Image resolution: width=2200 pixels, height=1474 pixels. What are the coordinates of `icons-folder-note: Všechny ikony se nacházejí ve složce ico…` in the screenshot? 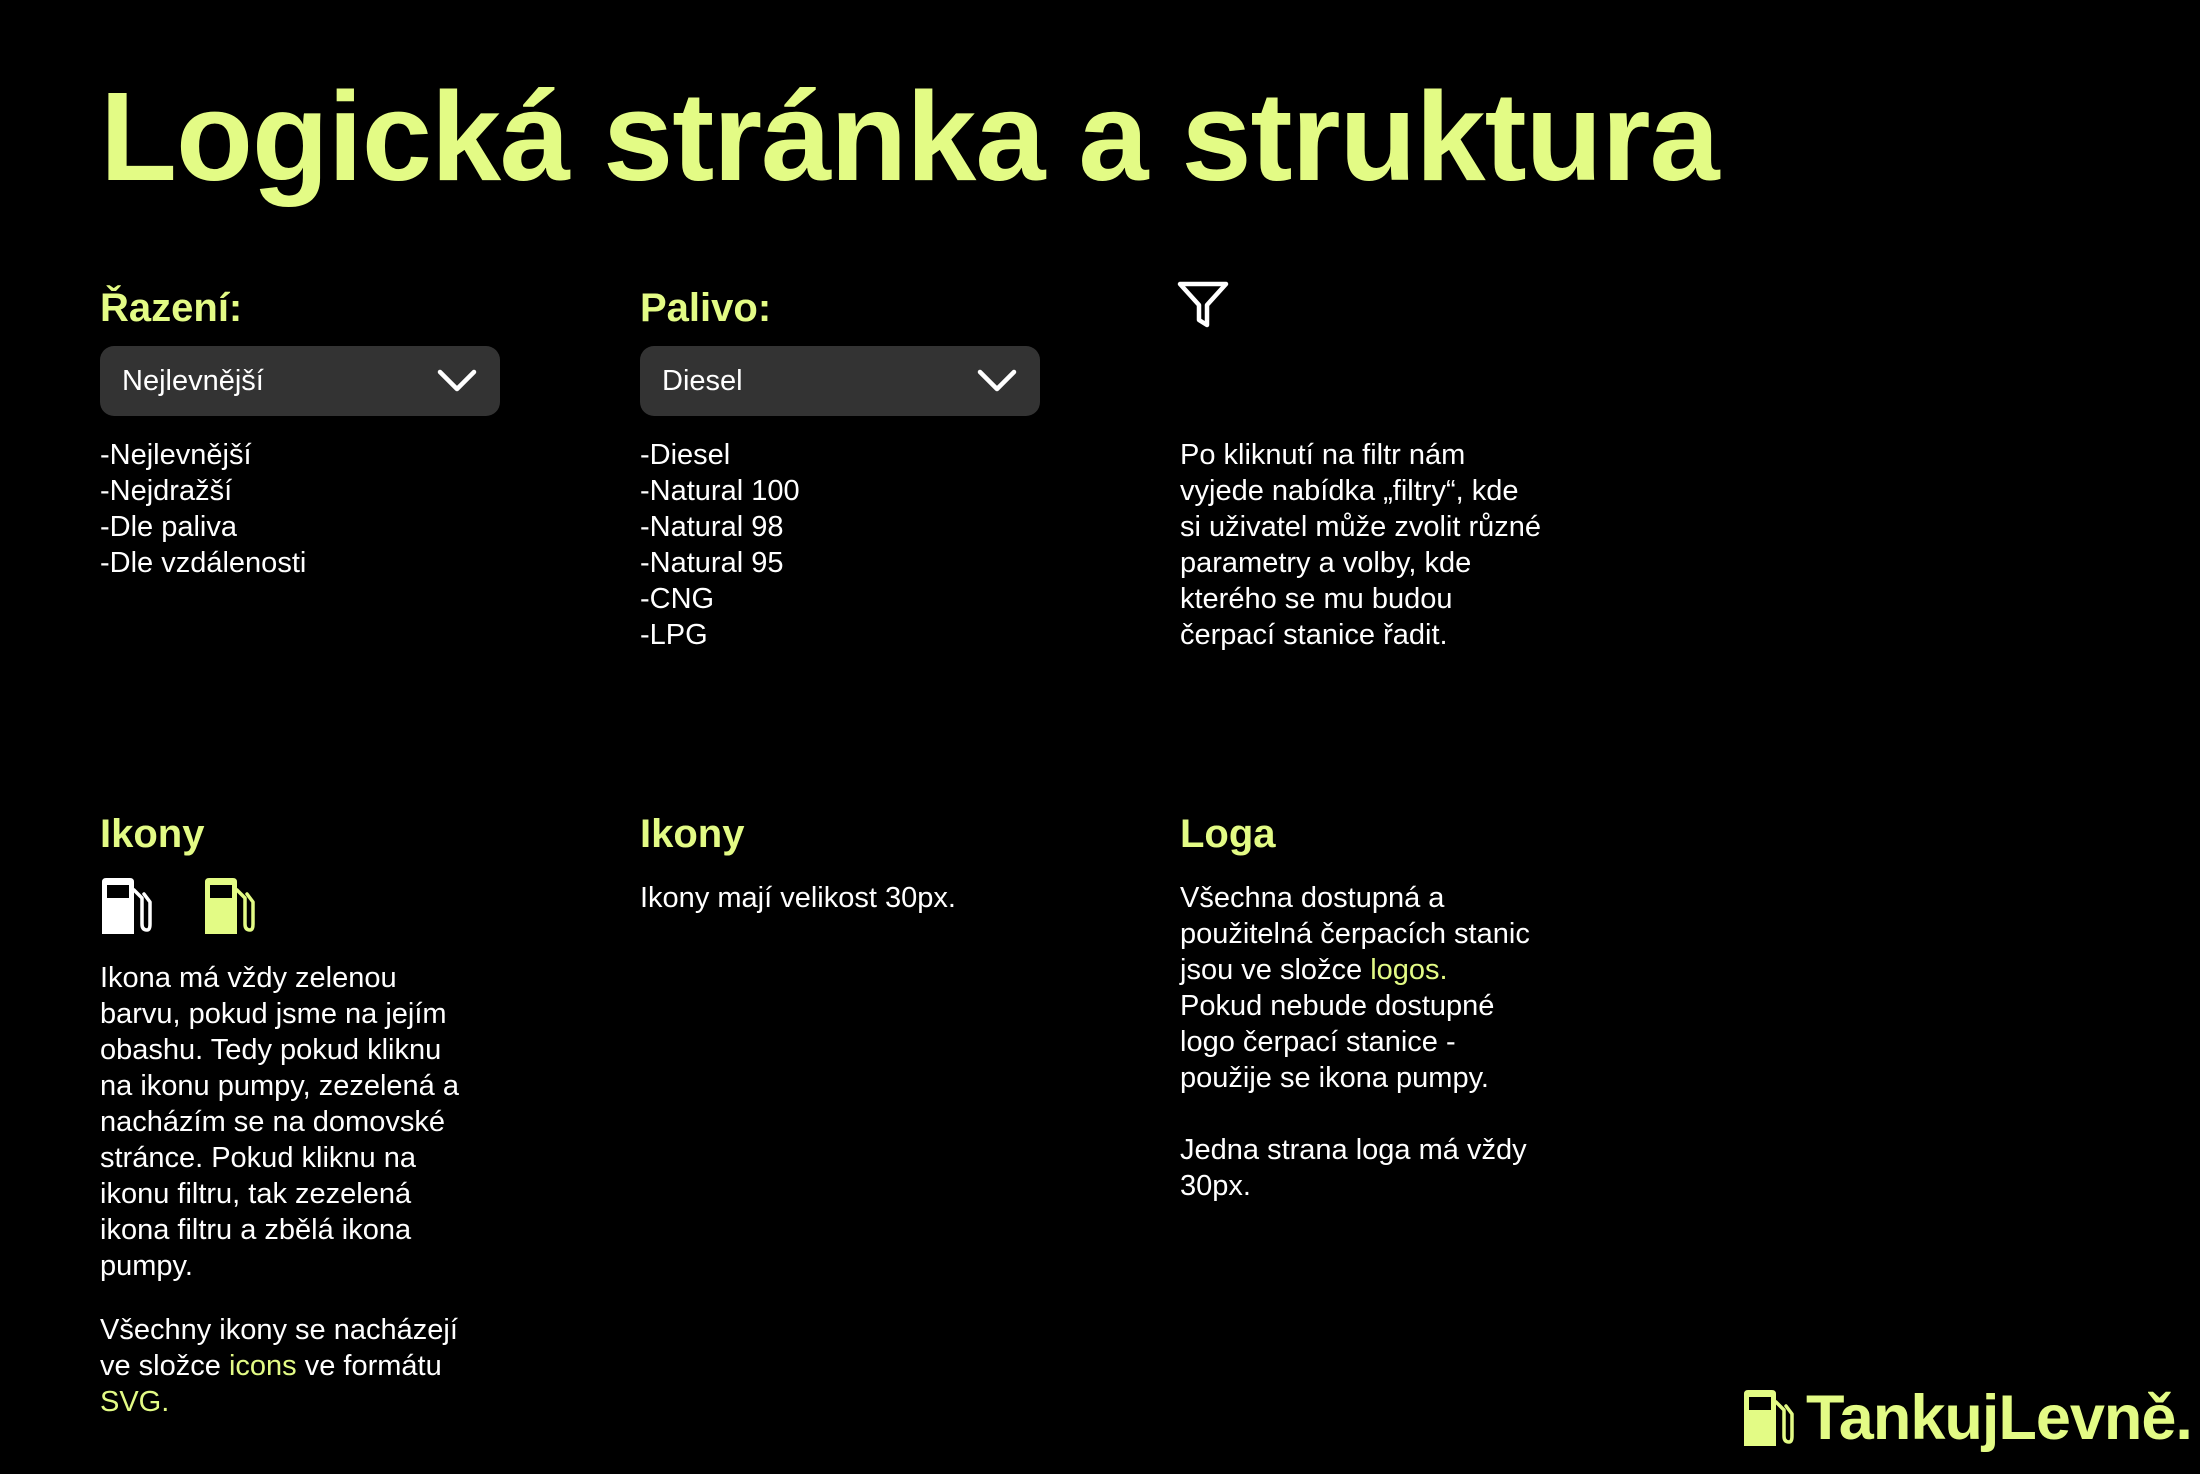 It's located at (279, 1366).